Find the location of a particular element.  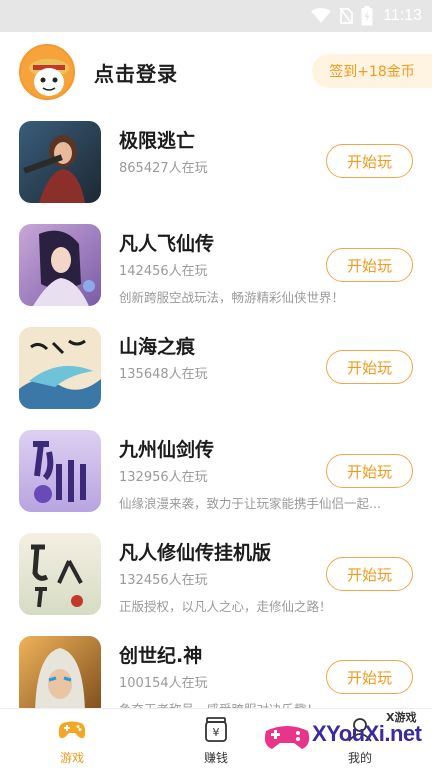

game-players: 132956人在玩 is located at coordinates (163, 477).